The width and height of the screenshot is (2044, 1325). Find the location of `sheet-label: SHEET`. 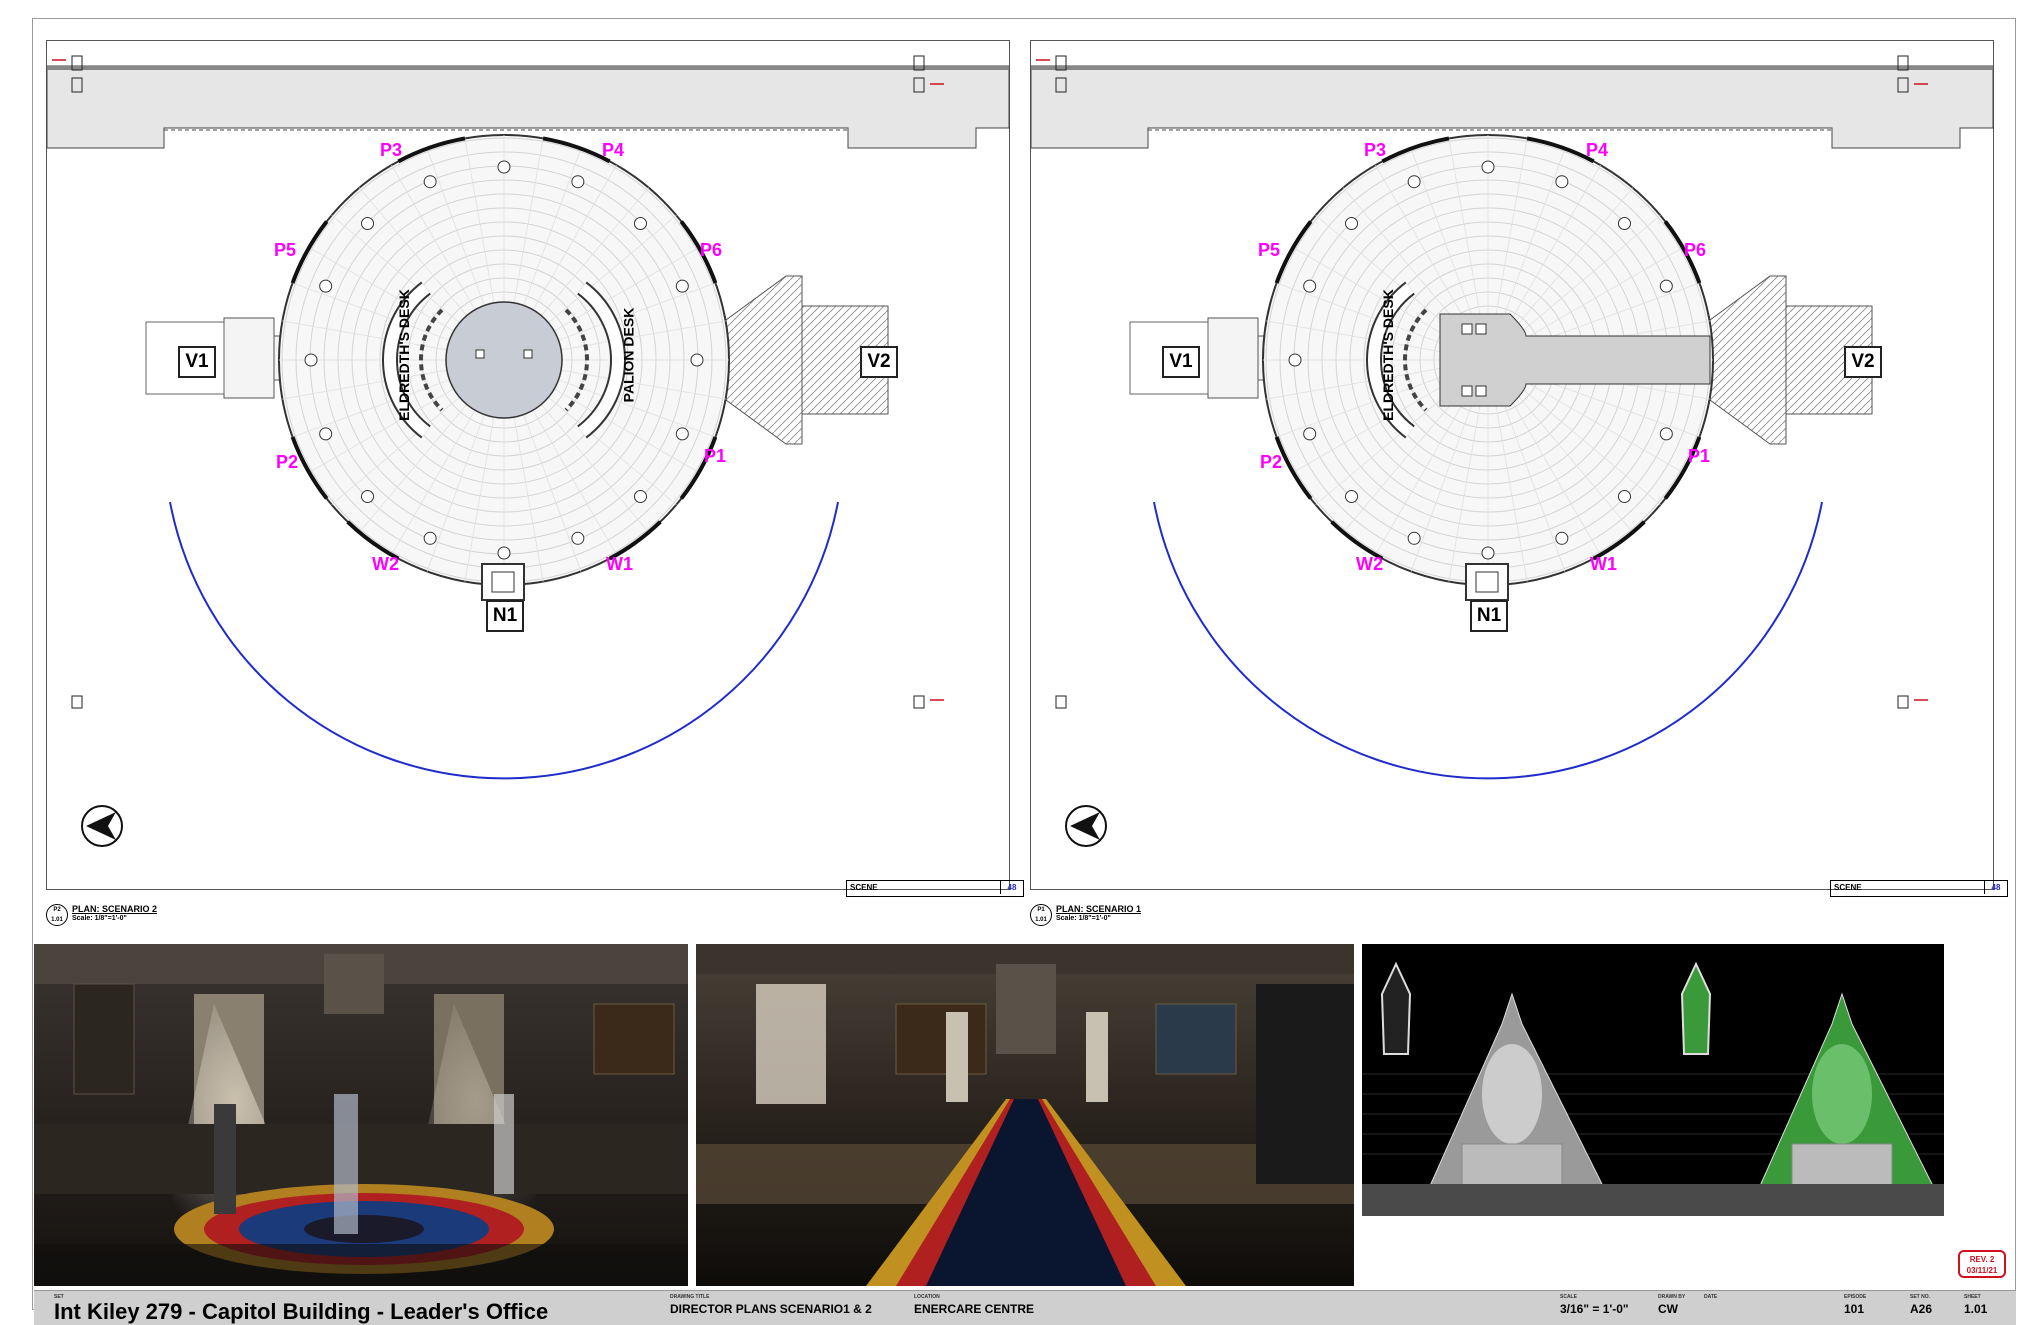

sheet-label: SHEET is located at coordinates (1972, 1297).